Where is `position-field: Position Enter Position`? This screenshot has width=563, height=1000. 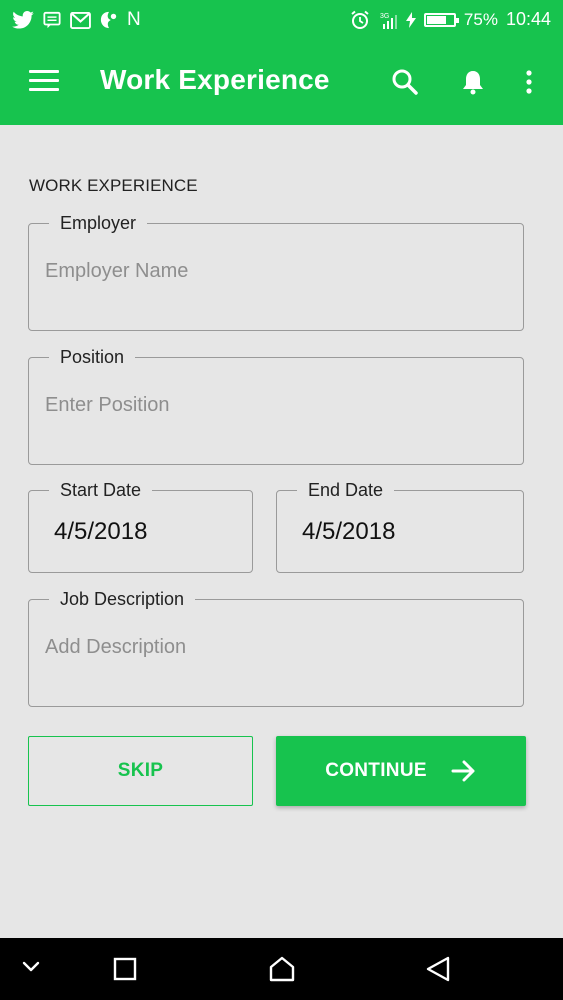
position-field: Position Enter Position is located at coordinates (276, 405).